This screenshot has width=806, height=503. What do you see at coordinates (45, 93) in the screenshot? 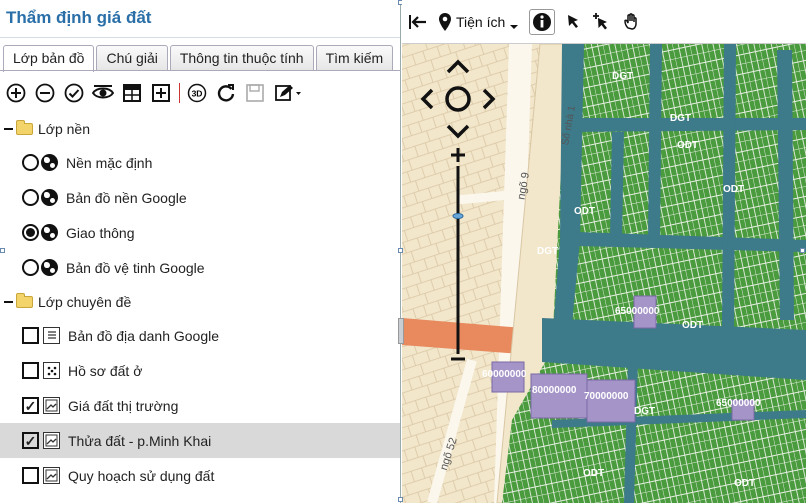
I see `remove-layer-icon` at bounding box center [45, 93].